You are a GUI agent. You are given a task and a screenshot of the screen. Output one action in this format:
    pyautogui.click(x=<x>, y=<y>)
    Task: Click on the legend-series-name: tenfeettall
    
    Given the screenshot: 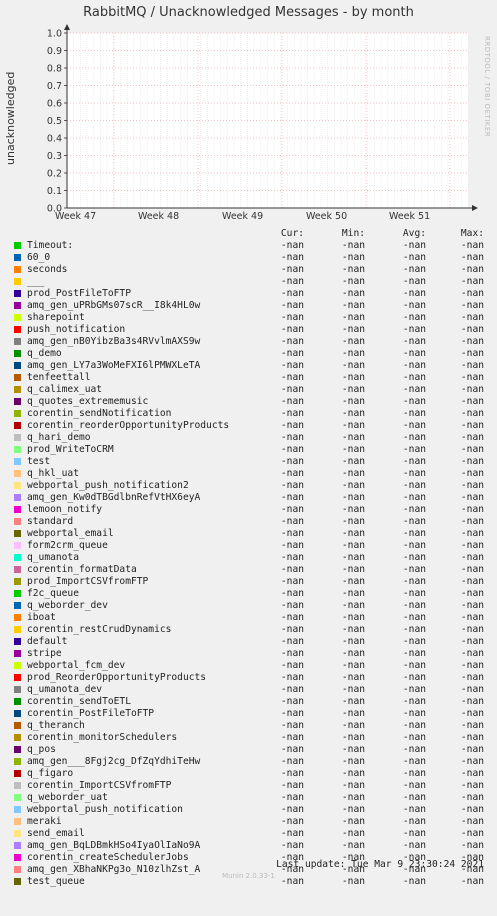 What is the action you would take?
    pyautogui.click(x=59, y=377)
    